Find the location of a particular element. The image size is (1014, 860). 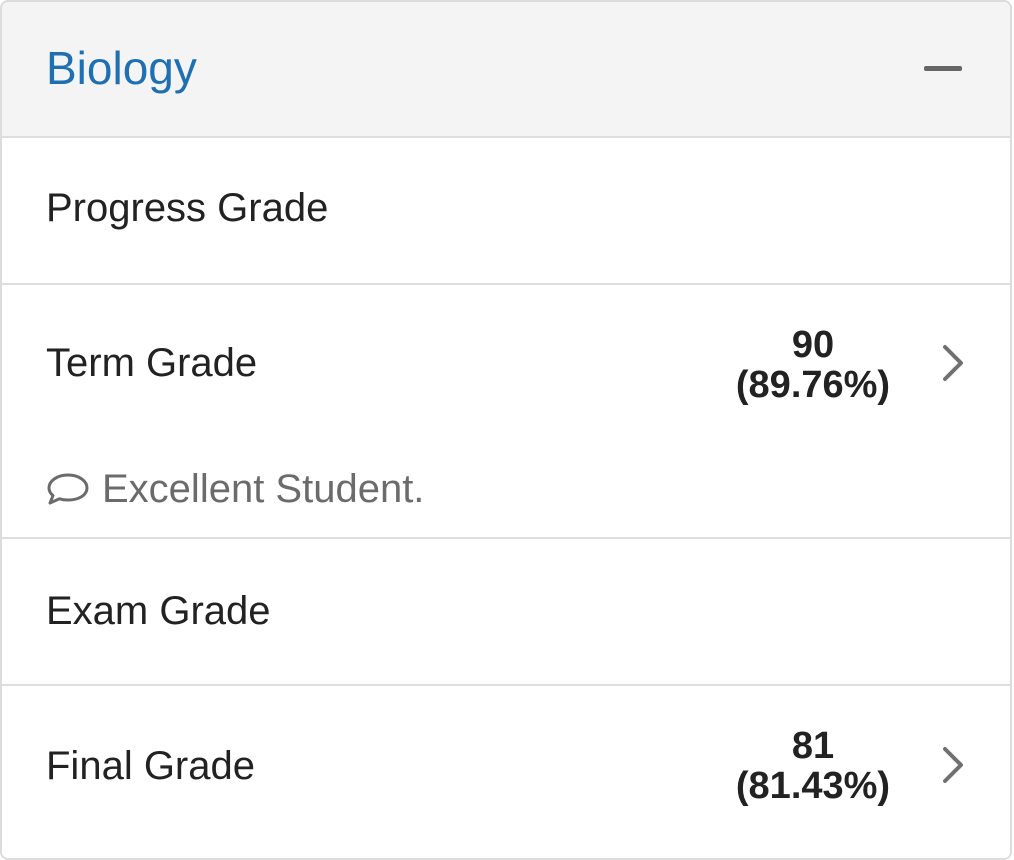

exam-grade-label: Exam Grade is located at coordinates (158, 611).